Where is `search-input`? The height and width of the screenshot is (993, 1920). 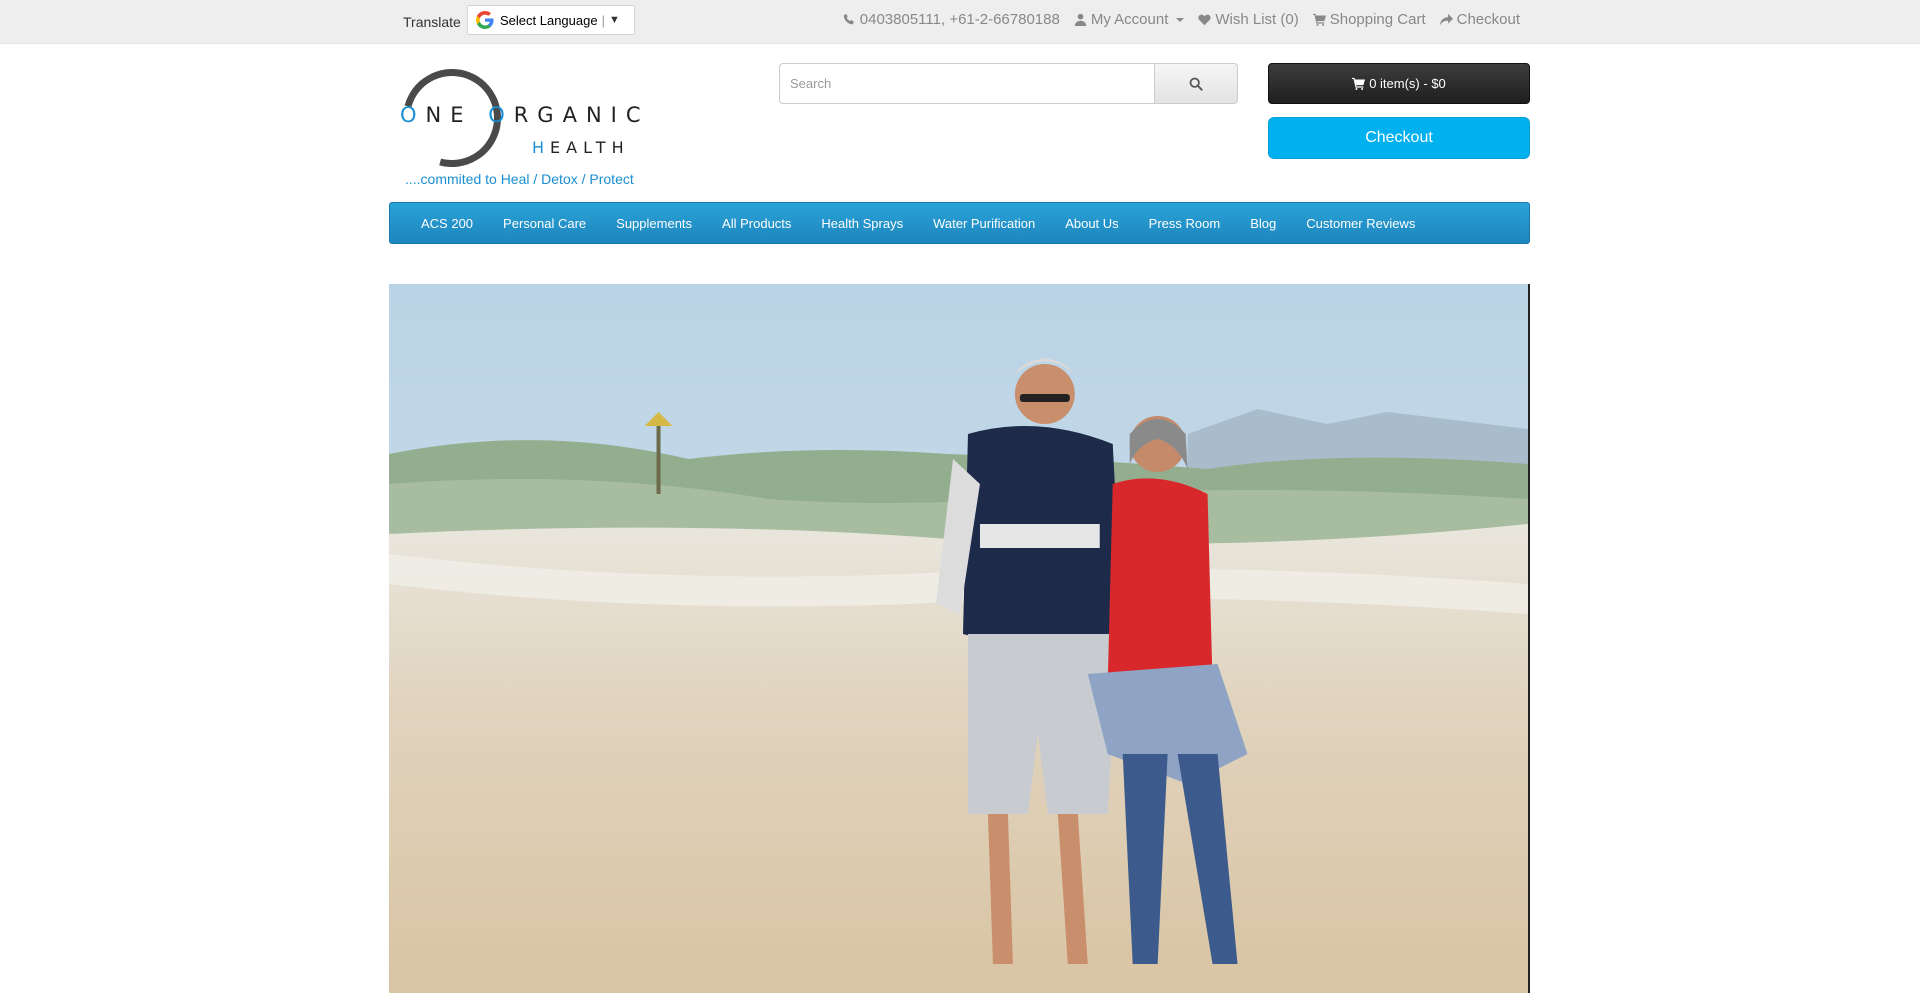 search-input is located at coordinates (966, 83).